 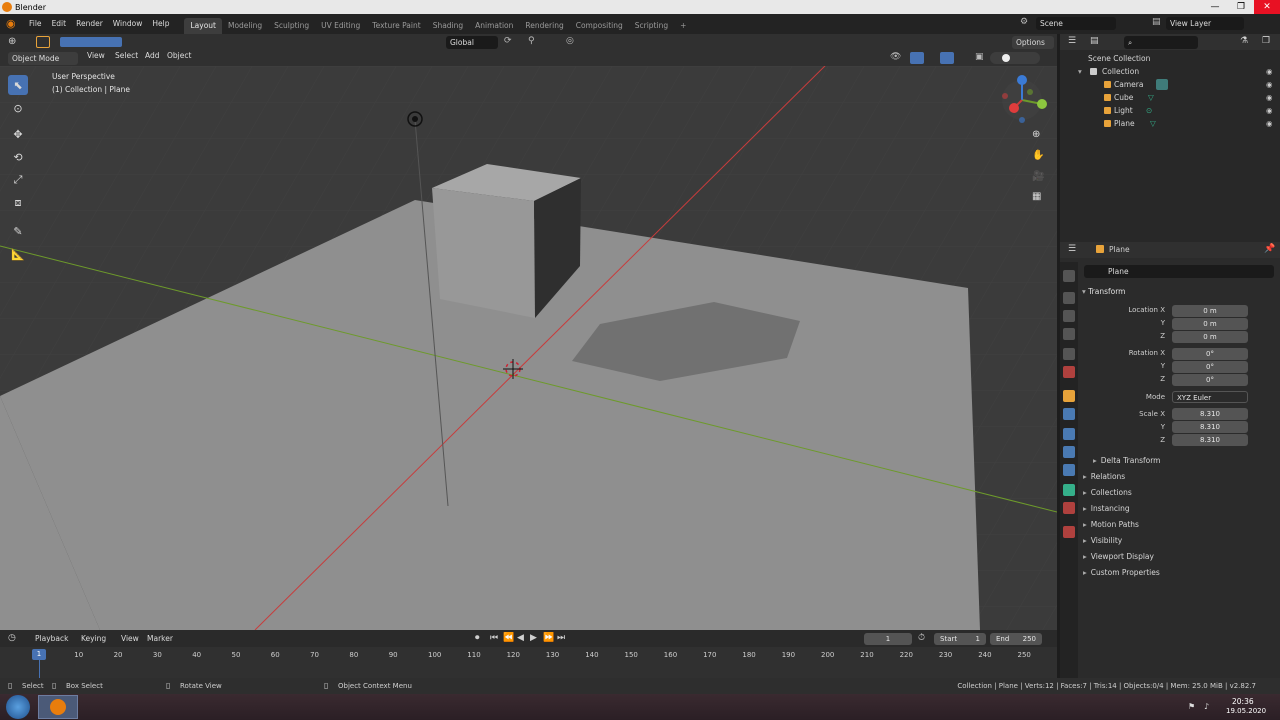 I want to click on delta-transform-subpanel: Delta Transform, so click(x=1127, y=461).